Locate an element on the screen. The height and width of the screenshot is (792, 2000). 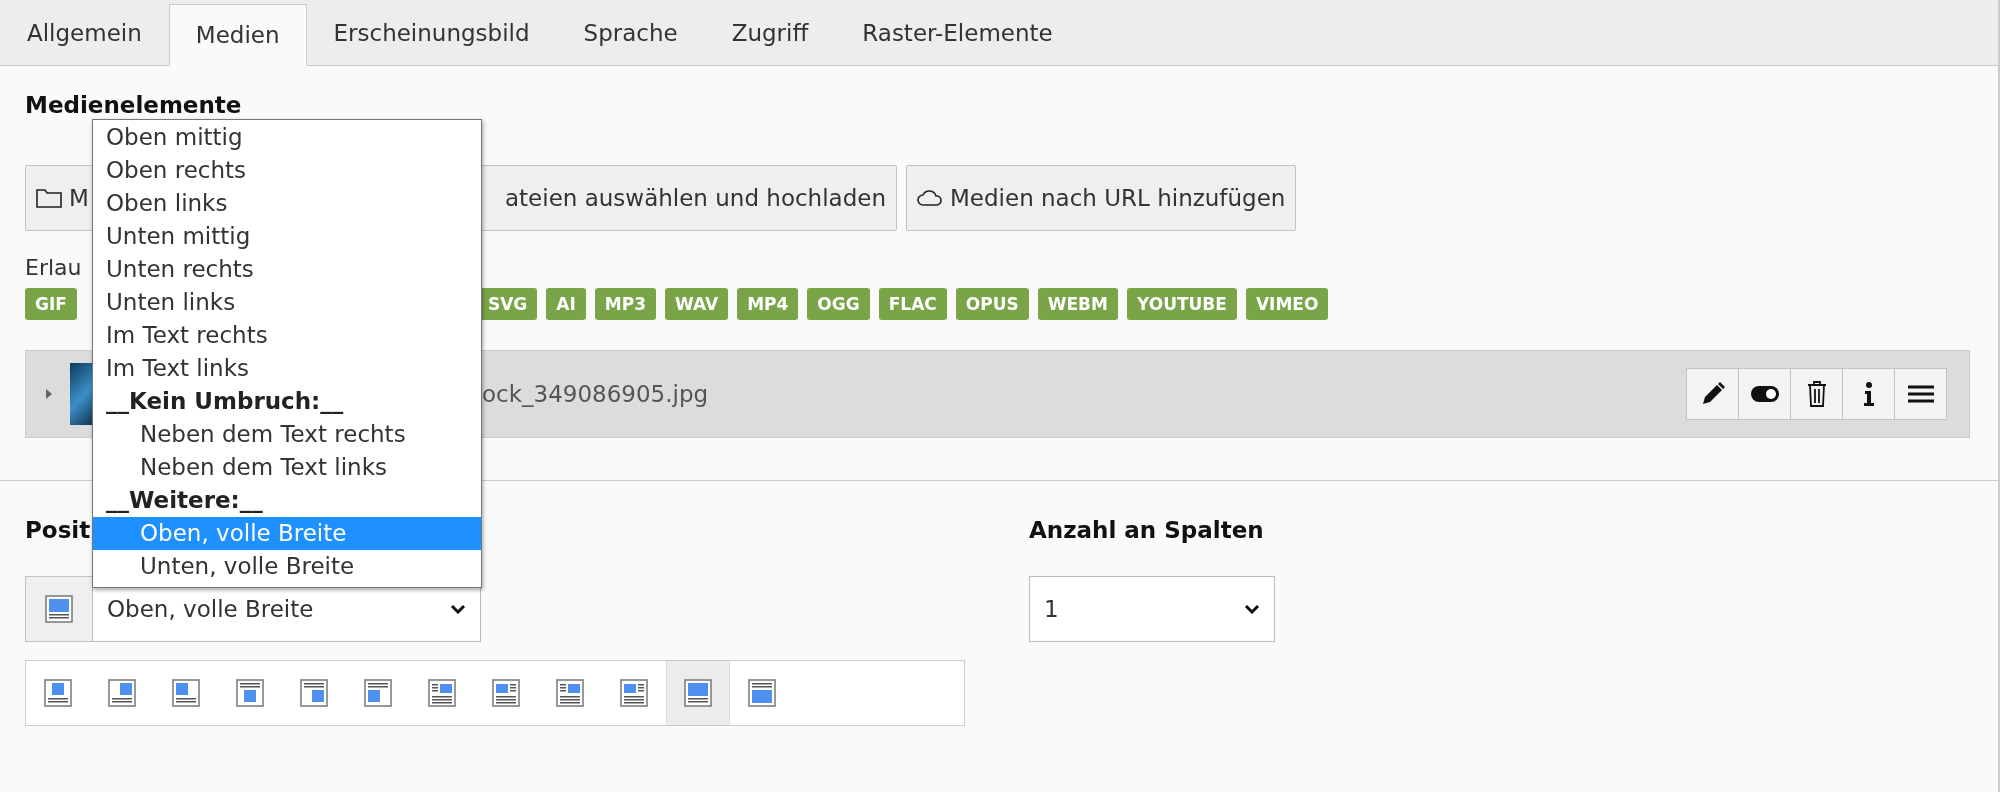
columns-select: 1 is located at coordinates (1152, 609).